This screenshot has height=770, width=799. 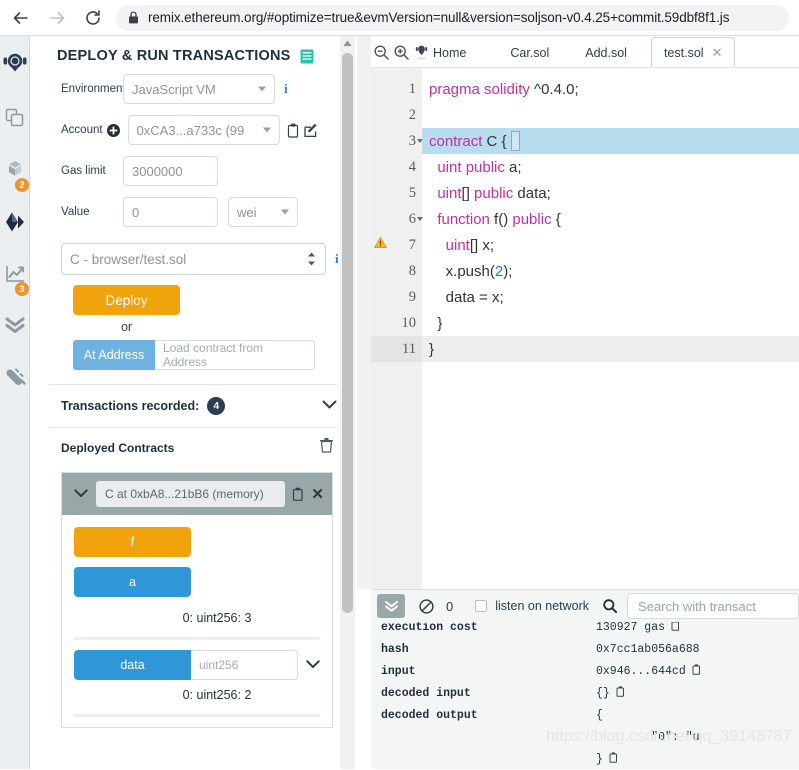 I want to click on gutter-line: 6, so click(x=397, y=219).